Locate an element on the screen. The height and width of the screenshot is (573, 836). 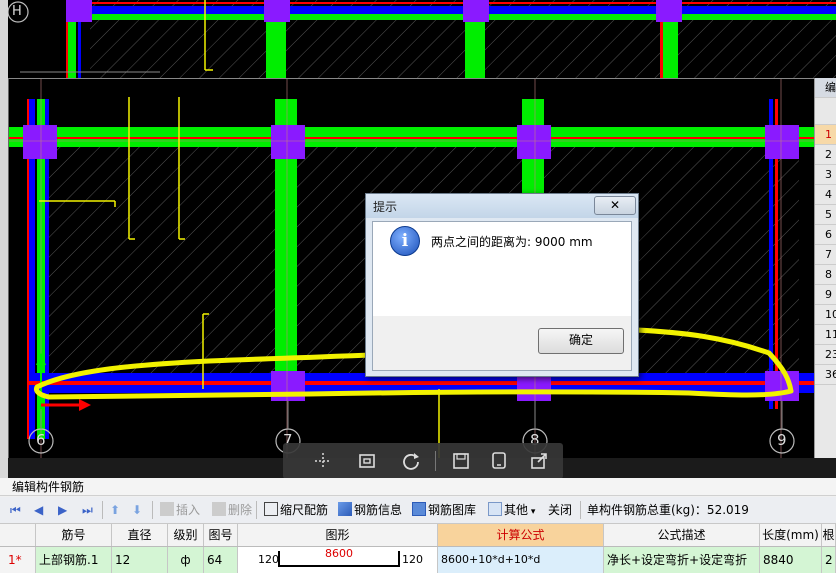
close-button: 关闭 is located at coordinates (560, 510).